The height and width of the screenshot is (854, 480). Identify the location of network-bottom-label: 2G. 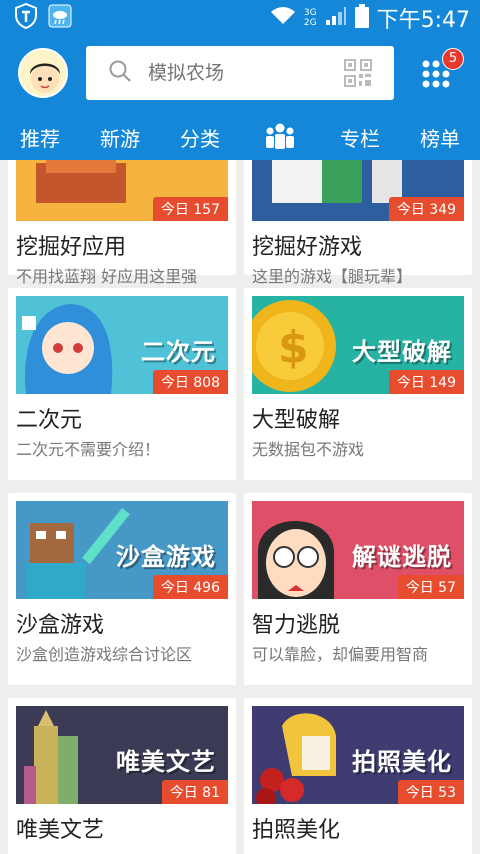
(310, 23).